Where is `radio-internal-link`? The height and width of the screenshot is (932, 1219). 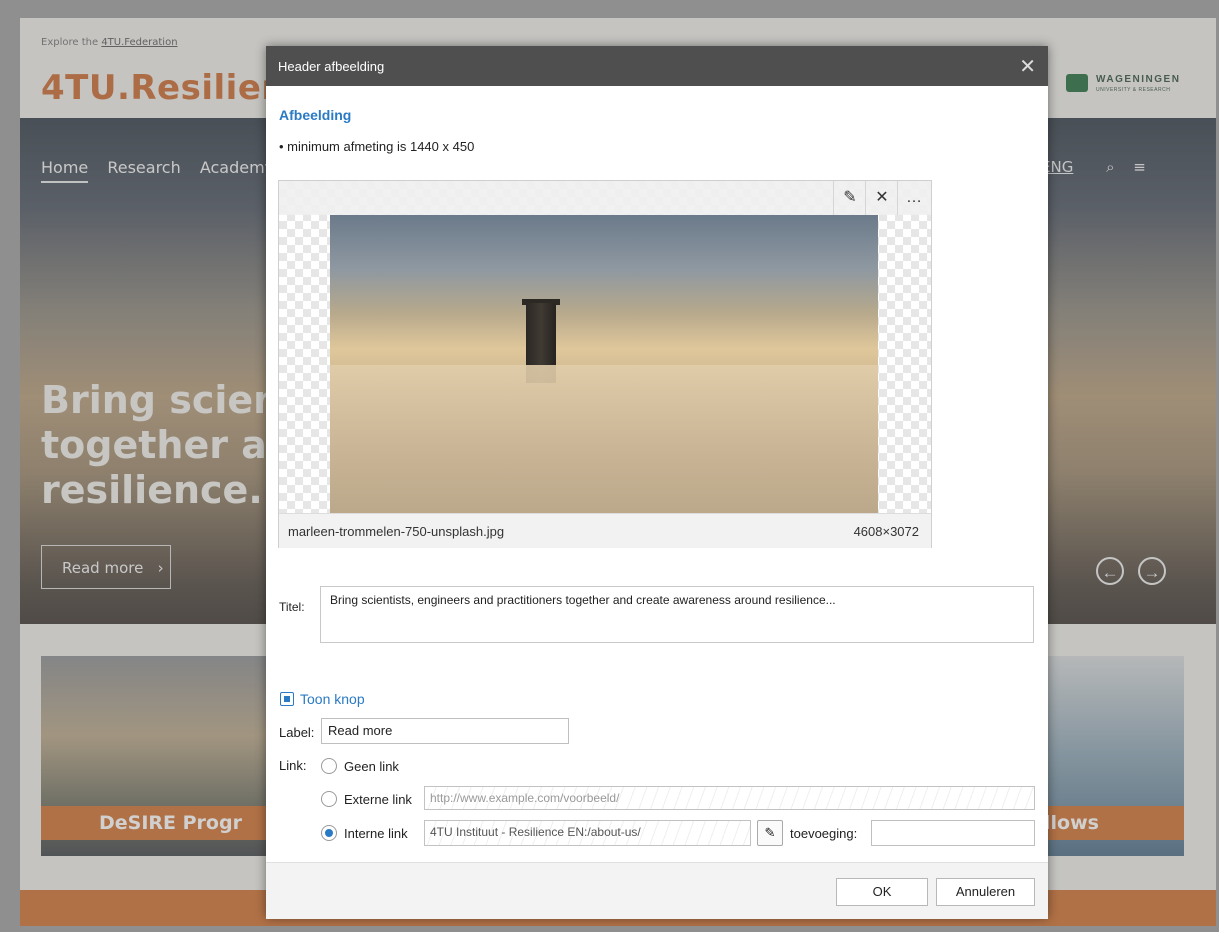 radio-internal-link is located at coordinates (329, 833).